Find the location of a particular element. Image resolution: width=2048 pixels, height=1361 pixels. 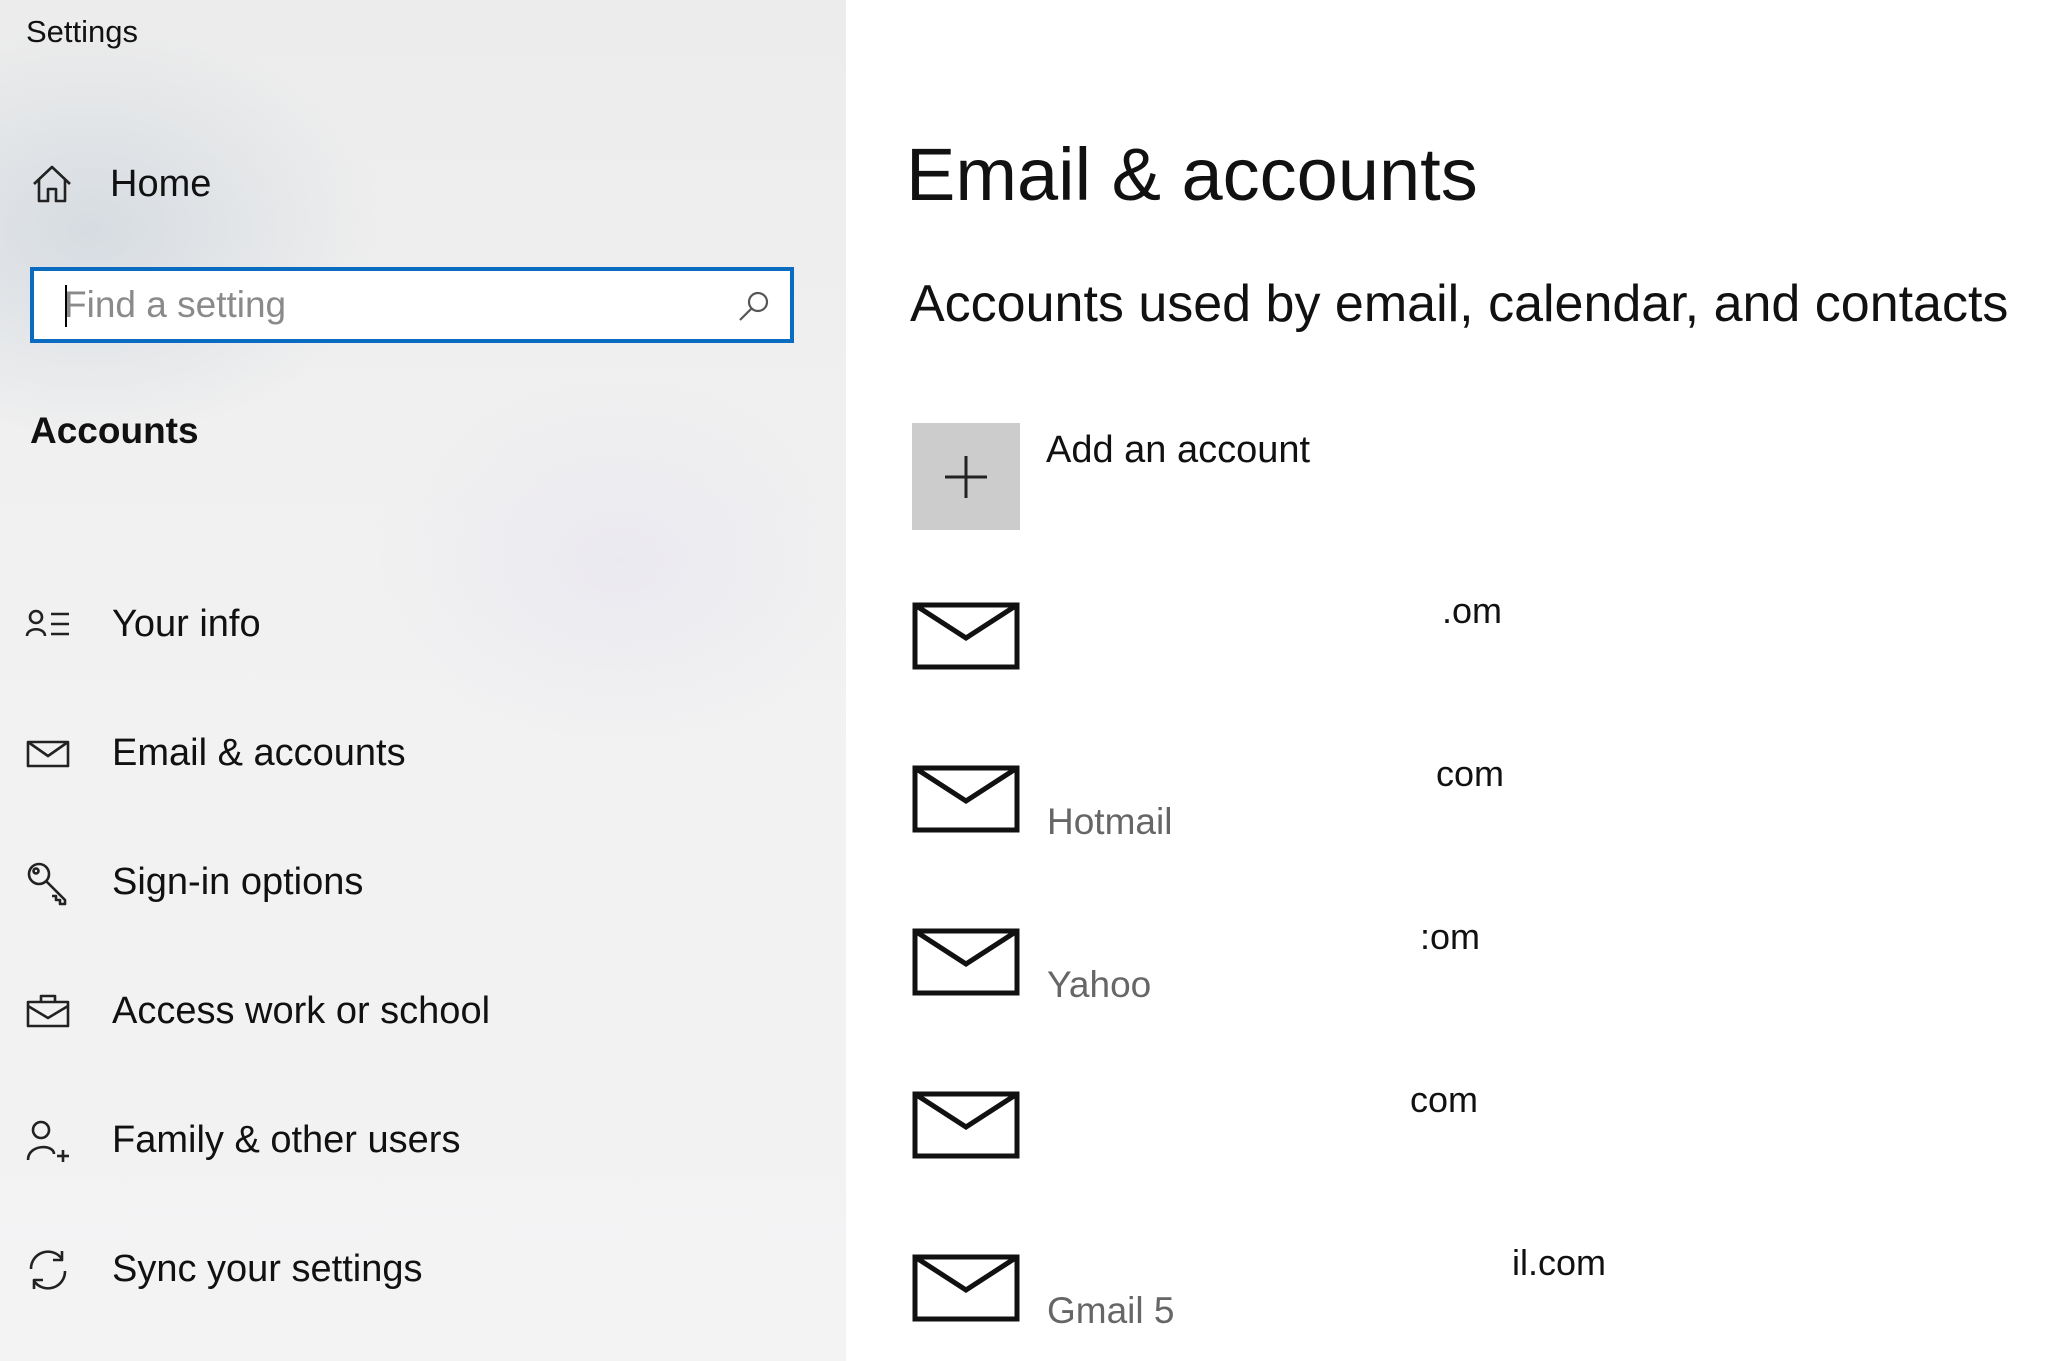

briefcase-icon is located at coordinates (48, 1012).